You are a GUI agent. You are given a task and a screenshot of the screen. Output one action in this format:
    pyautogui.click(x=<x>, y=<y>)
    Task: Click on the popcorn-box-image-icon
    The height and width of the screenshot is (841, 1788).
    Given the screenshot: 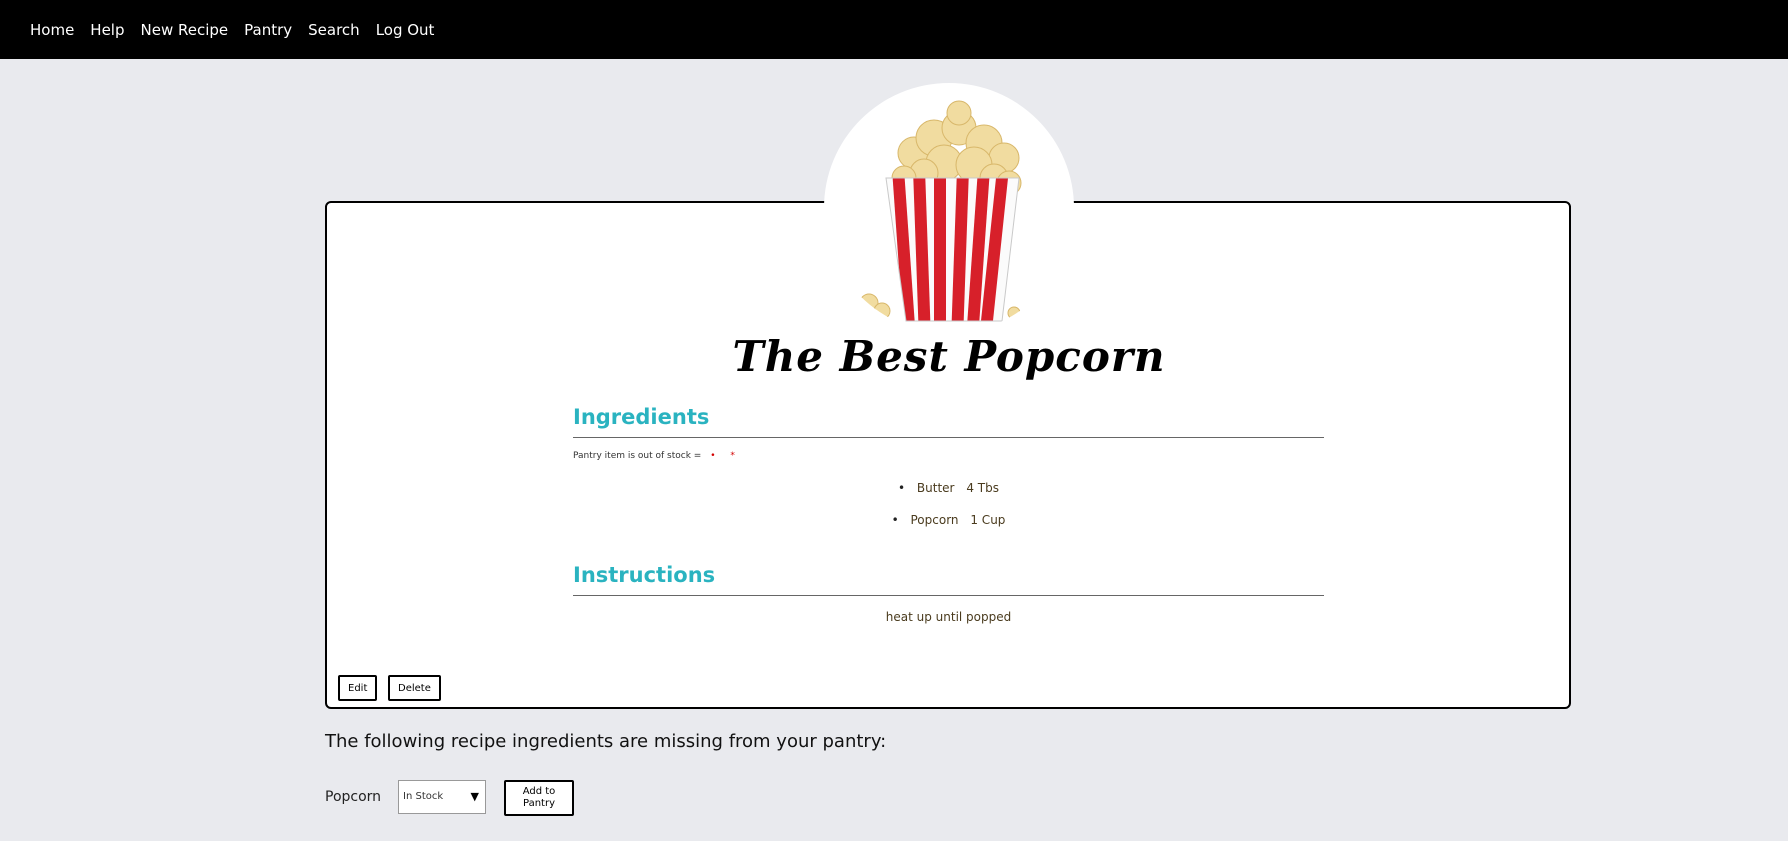 What is the action you would take?
    pyautogui.click(x=940, y=211)
    